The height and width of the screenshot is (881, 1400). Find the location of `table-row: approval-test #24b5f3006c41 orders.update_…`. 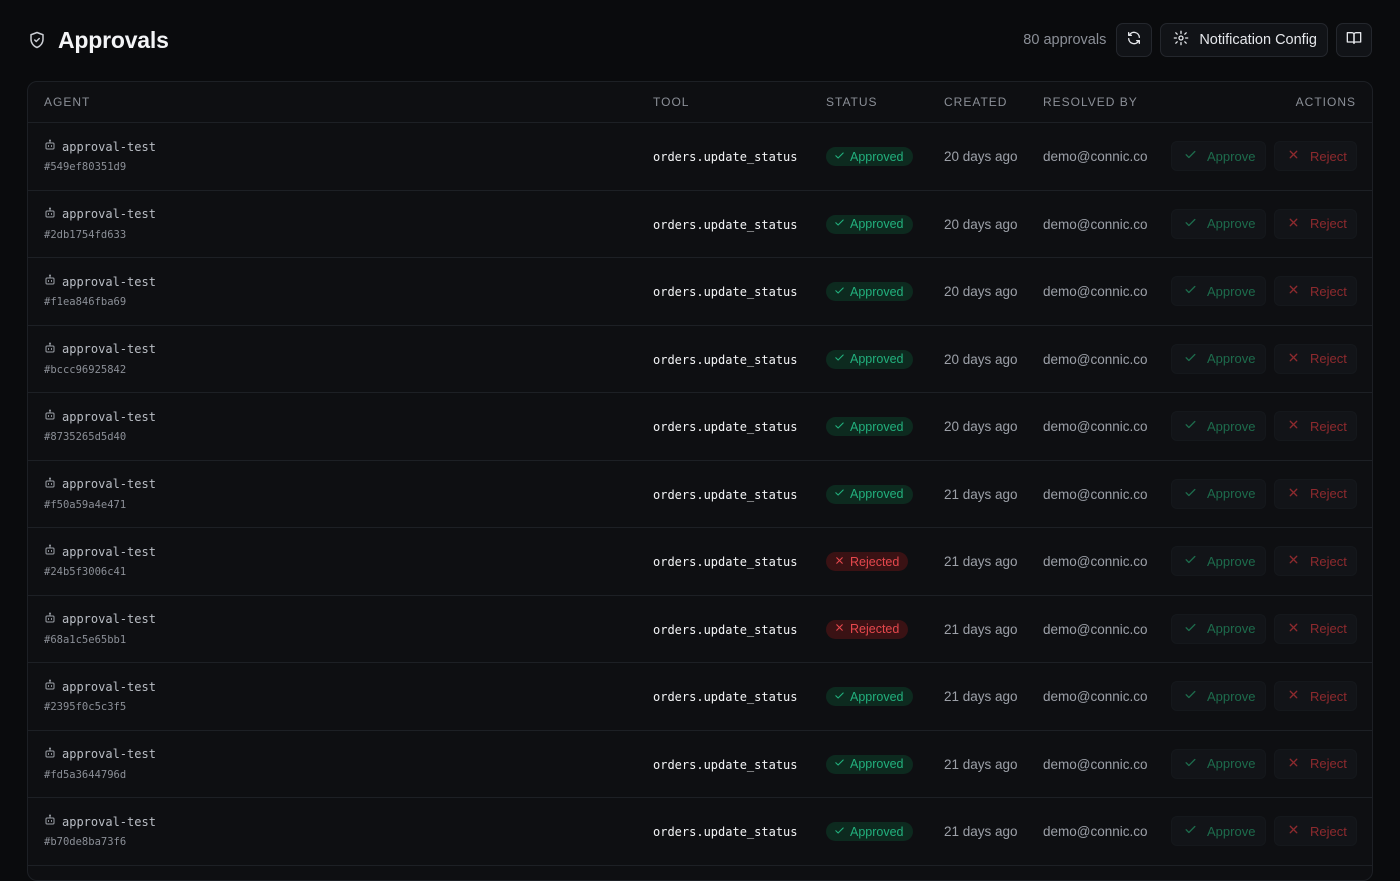

table-row: approval-test #24b5f3006c41 orders.update_… is located at coordinates (700, 562).